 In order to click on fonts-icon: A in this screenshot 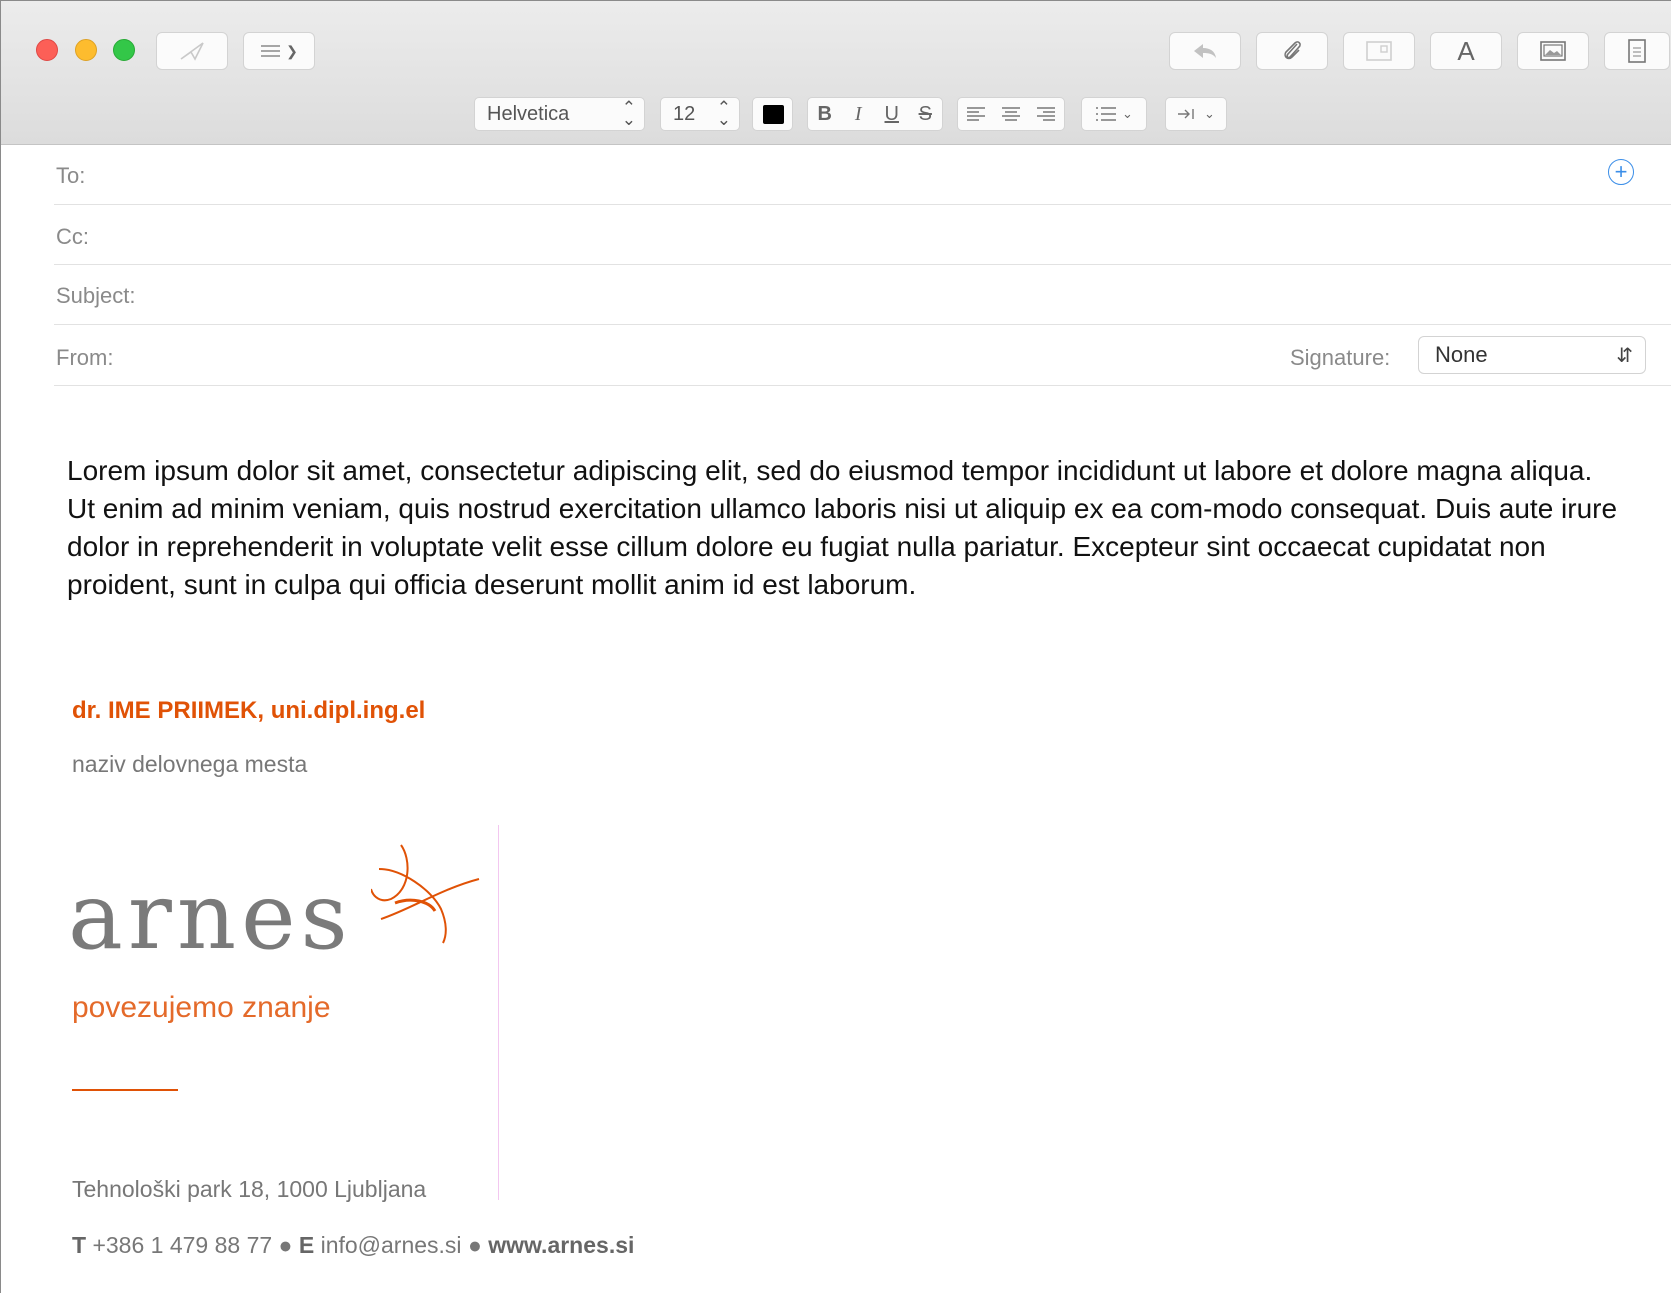, I will do `click(1466, 50)`.